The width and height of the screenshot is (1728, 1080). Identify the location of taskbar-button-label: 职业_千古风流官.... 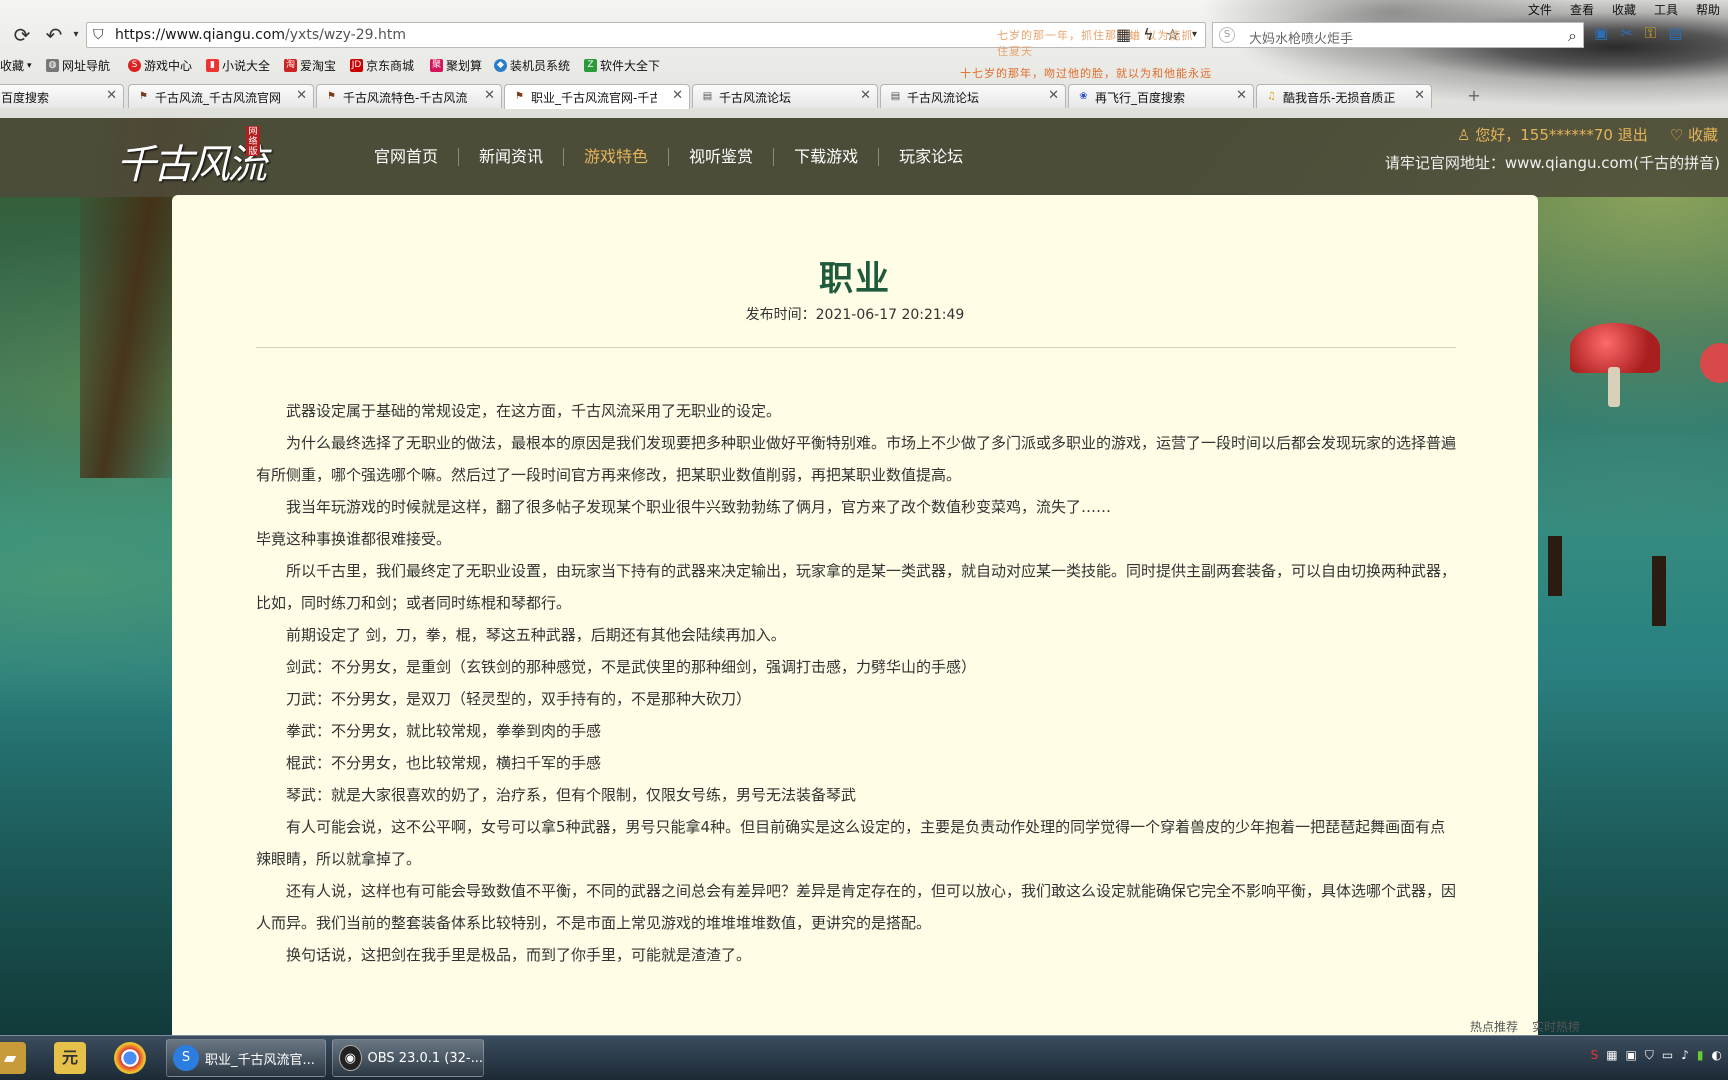
(260, 1060).